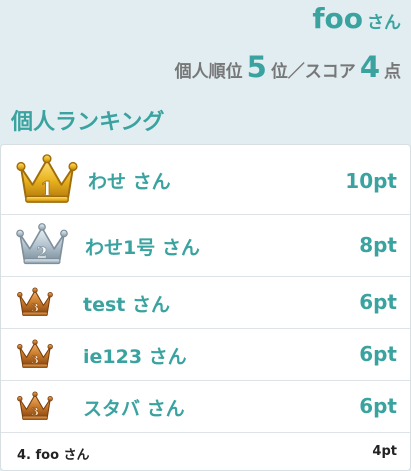 This screenshot has height=471, width=411. I want to click on ranking-row: 3 スタバ さん 6pt, so click(205, 407).